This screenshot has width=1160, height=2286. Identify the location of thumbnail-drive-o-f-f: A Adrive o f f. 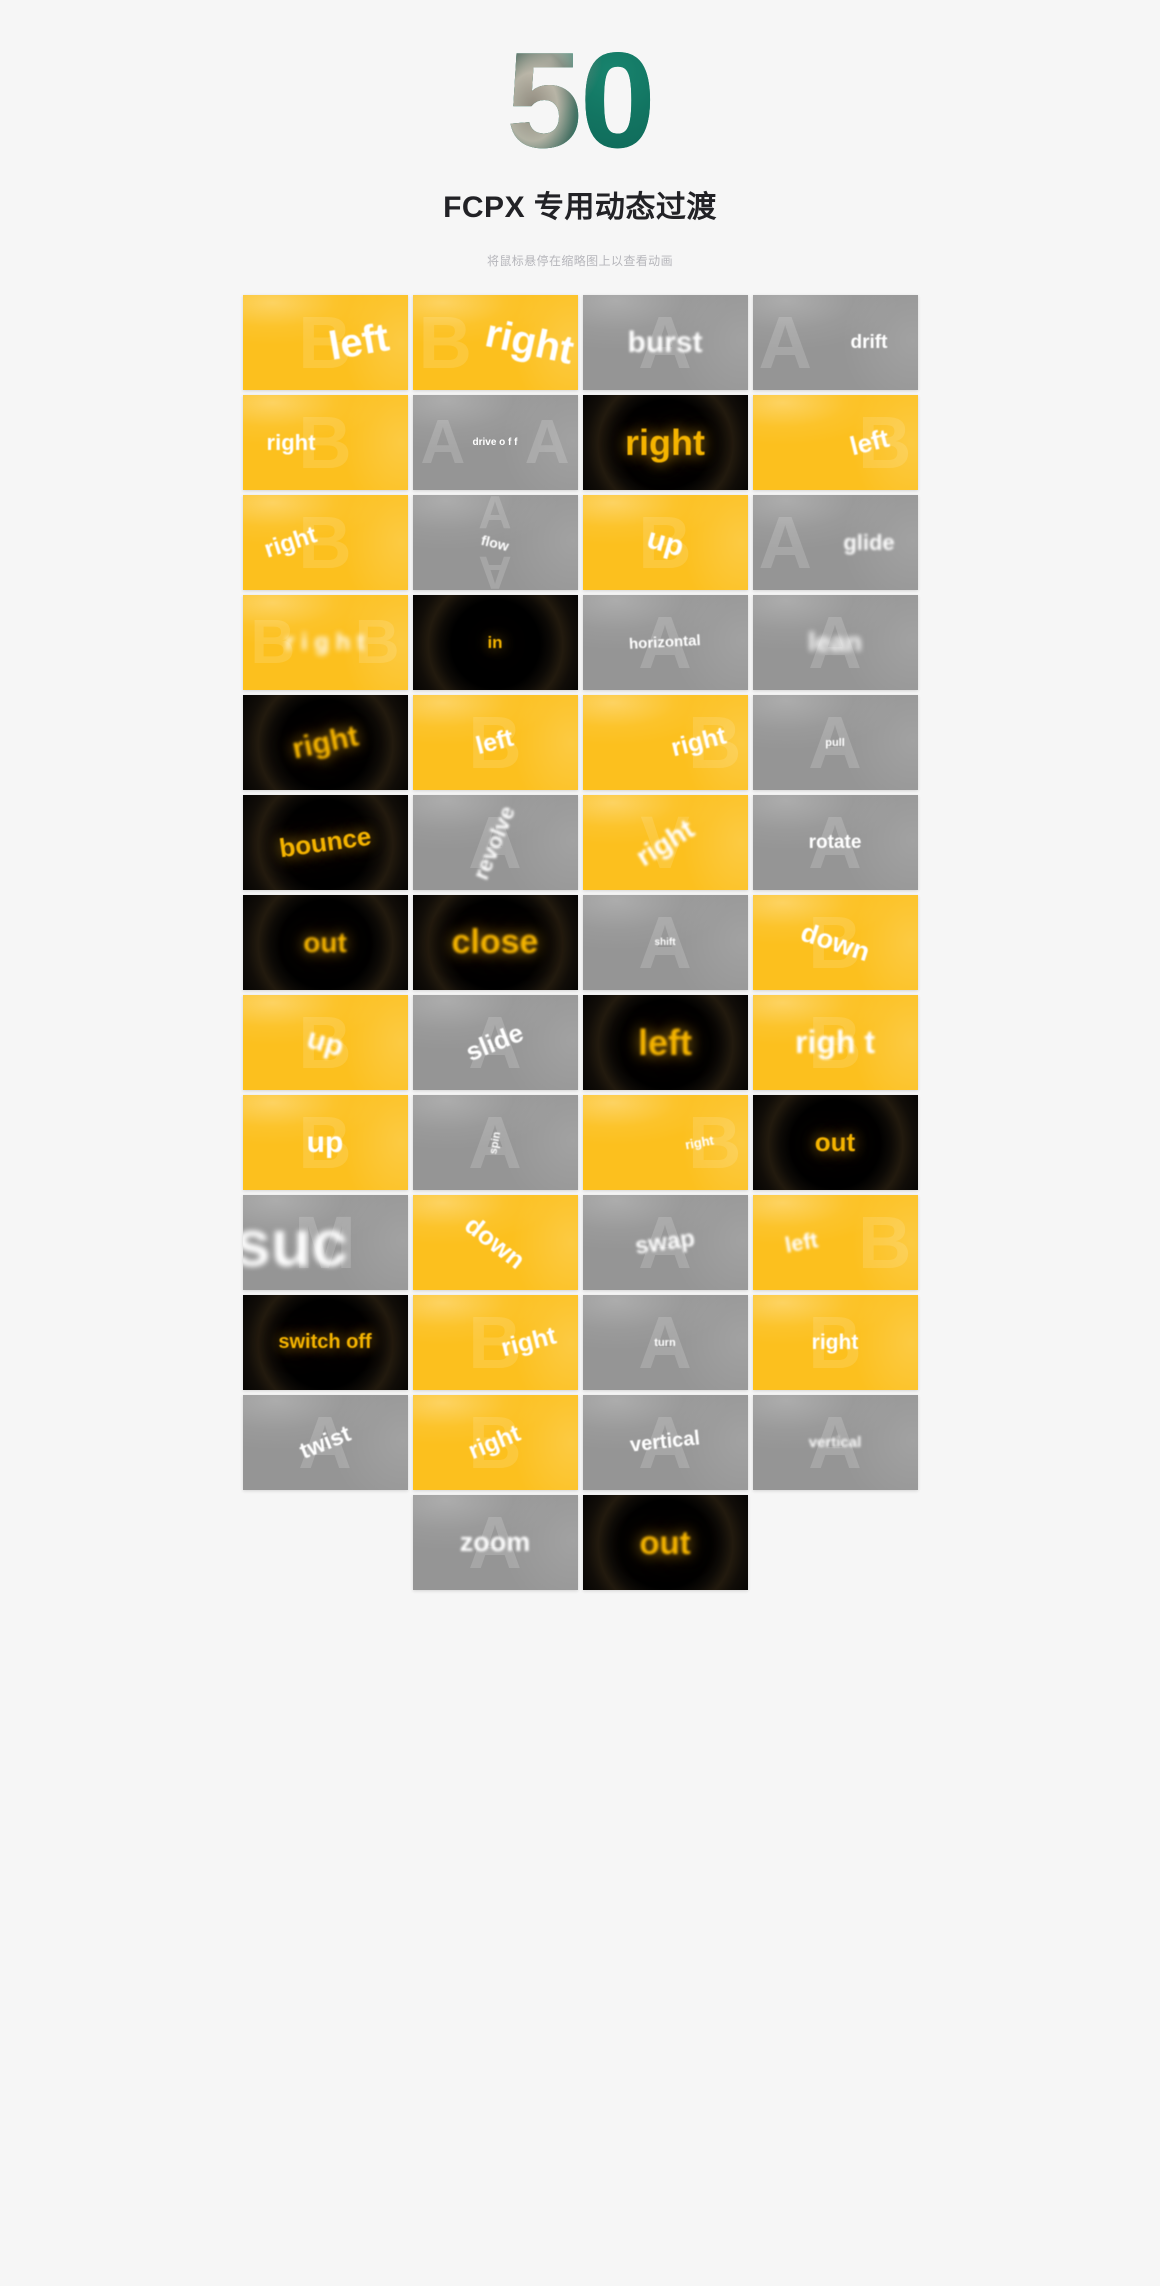
(495, 442).